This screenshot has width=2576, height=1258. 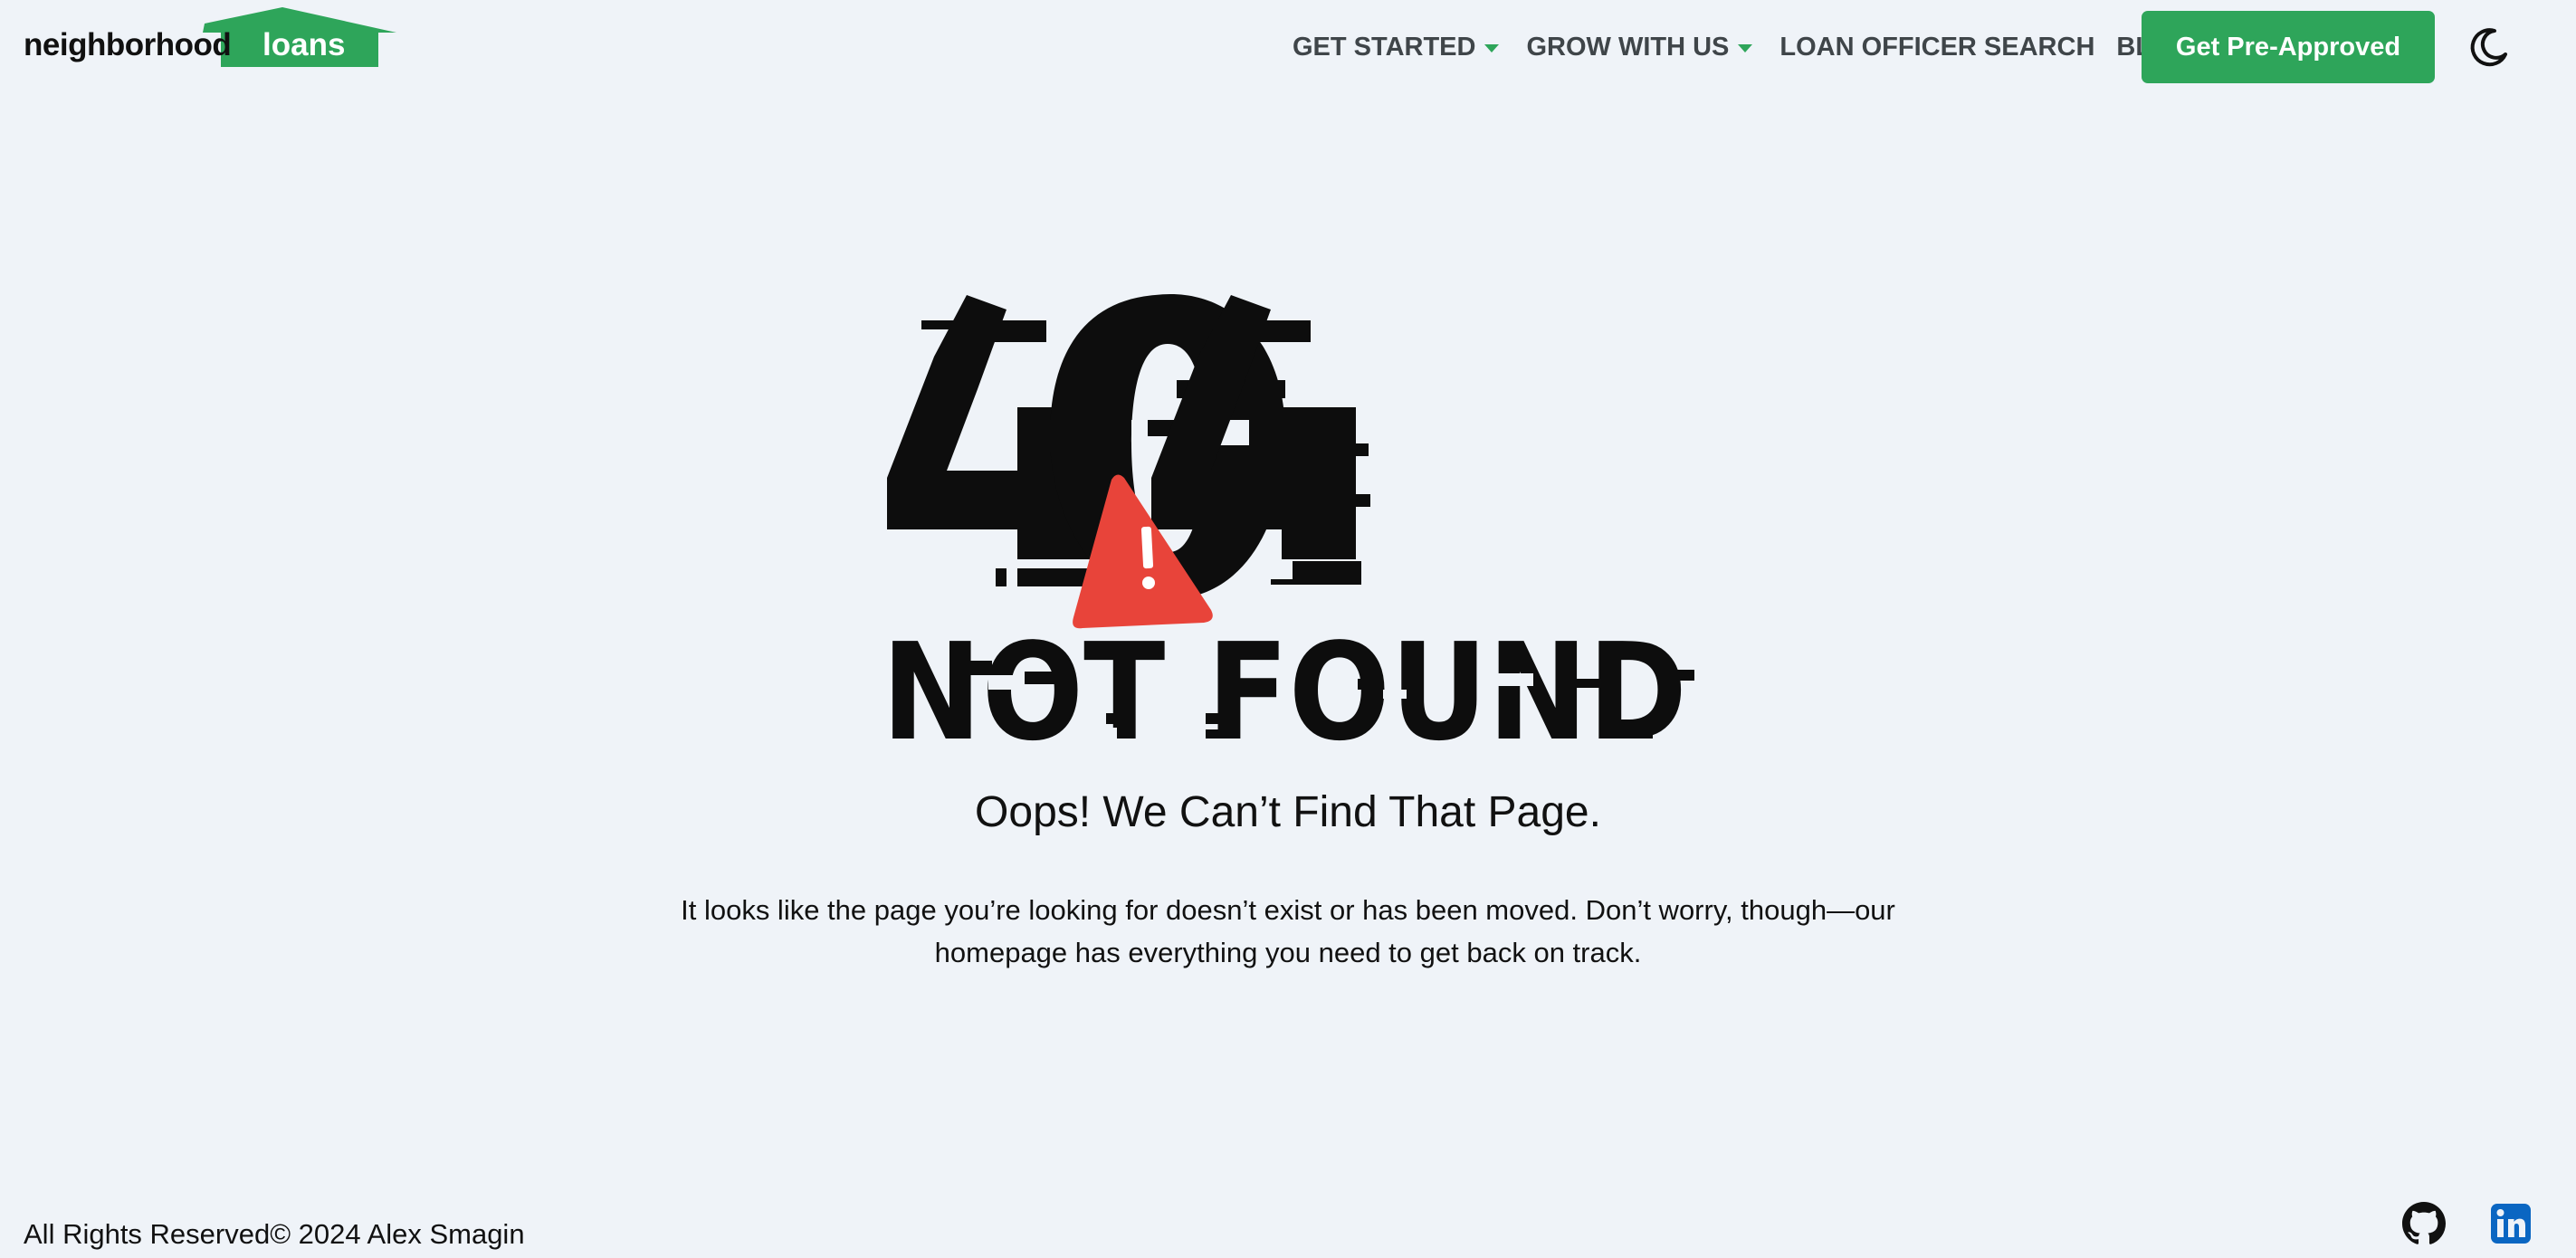 I want to click on site-logo: neighborhood loans, so click(x=214, y=39).